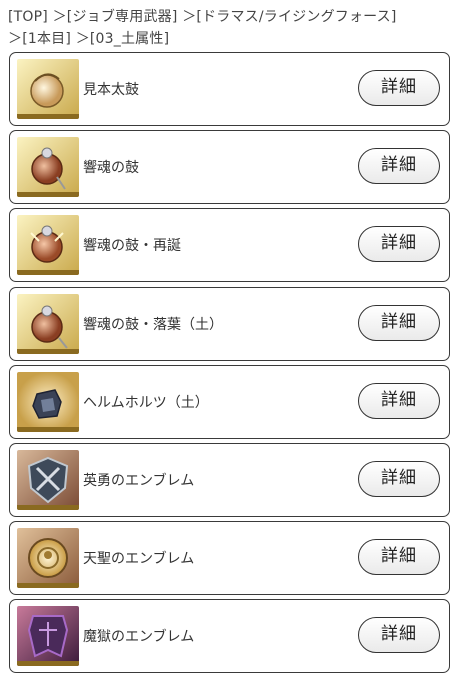  What do you see at coordinates (229, 167) in the screenshot?
I see `list-item: 響魂の鼓 詳細` at bounding box center [229, 167].